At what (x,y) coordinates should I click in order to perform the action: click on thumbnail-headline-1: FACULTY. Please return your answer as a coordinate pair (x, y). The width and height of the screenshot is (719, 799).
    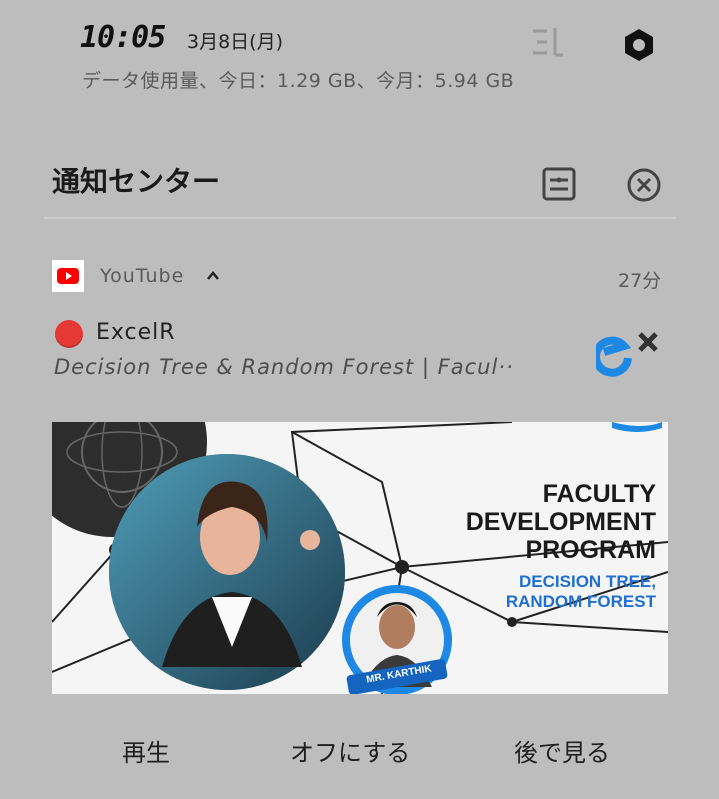
    Looking at the image, I should click on (599, 494).